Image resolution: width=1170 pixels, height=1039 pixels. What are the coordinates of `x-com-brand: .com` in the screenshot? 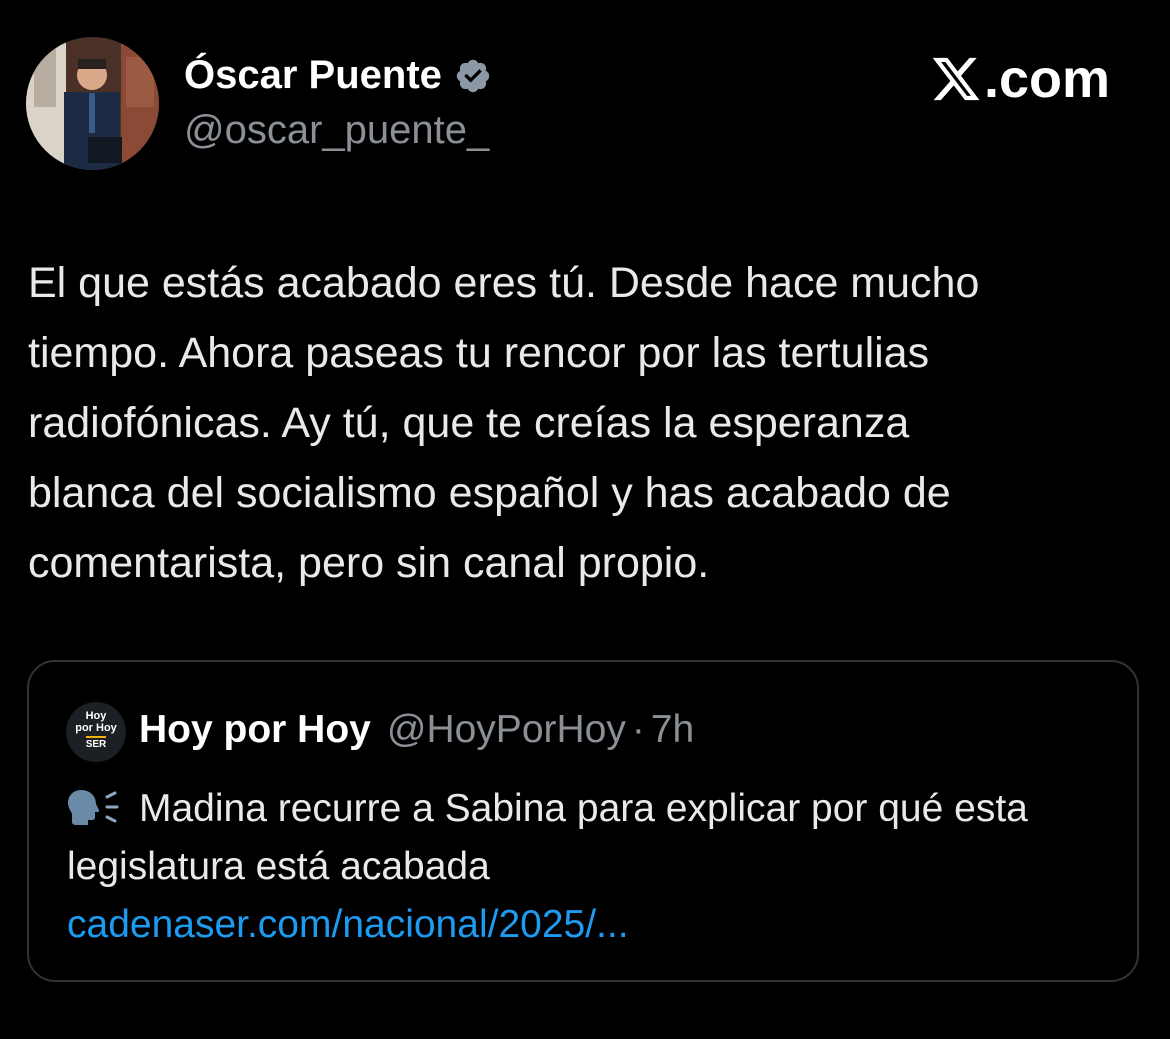 It's located at (1020, 79).